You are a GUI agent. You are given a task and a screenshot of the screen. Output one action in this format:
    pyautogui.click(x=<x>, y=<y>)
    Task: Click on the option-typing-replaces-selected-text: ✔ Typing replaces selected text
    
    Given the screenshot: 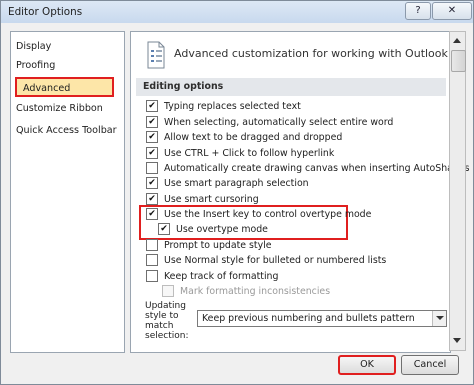 What is the action you would take?
    pyautogui.click(x=223, y=106)
    